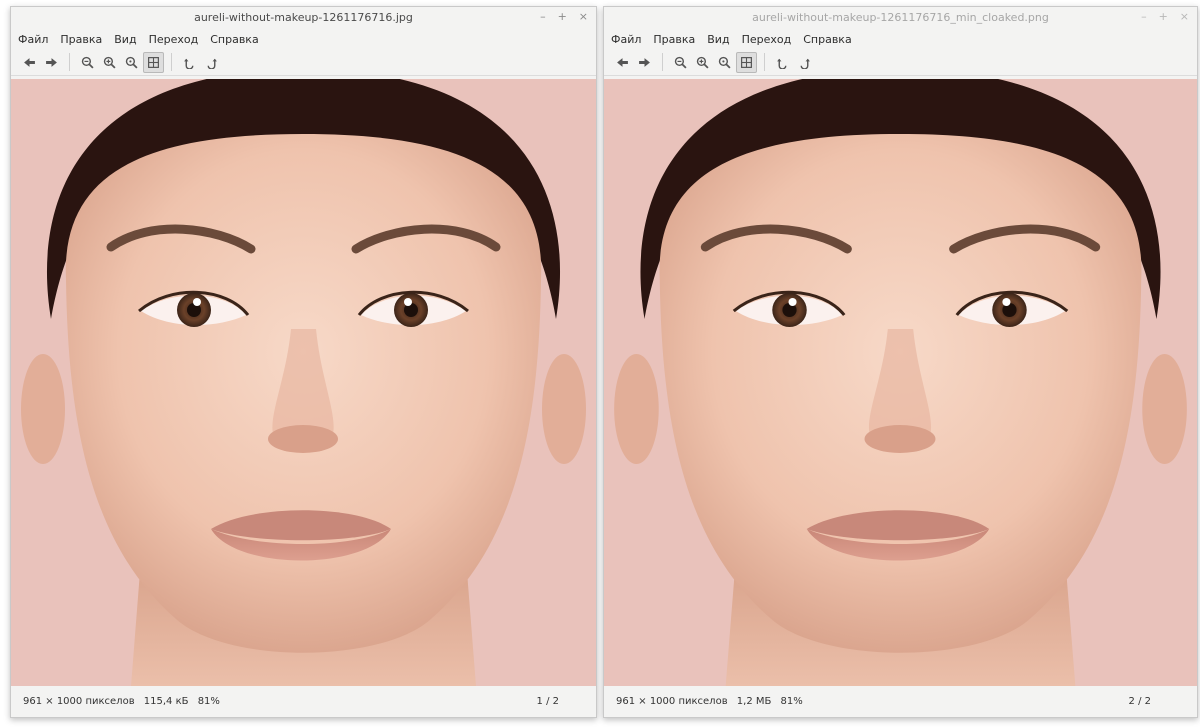 The width and height of the screenshot is (1200, 727). I want to click on status-page-counter: 1 / 2, so click(547, 701).